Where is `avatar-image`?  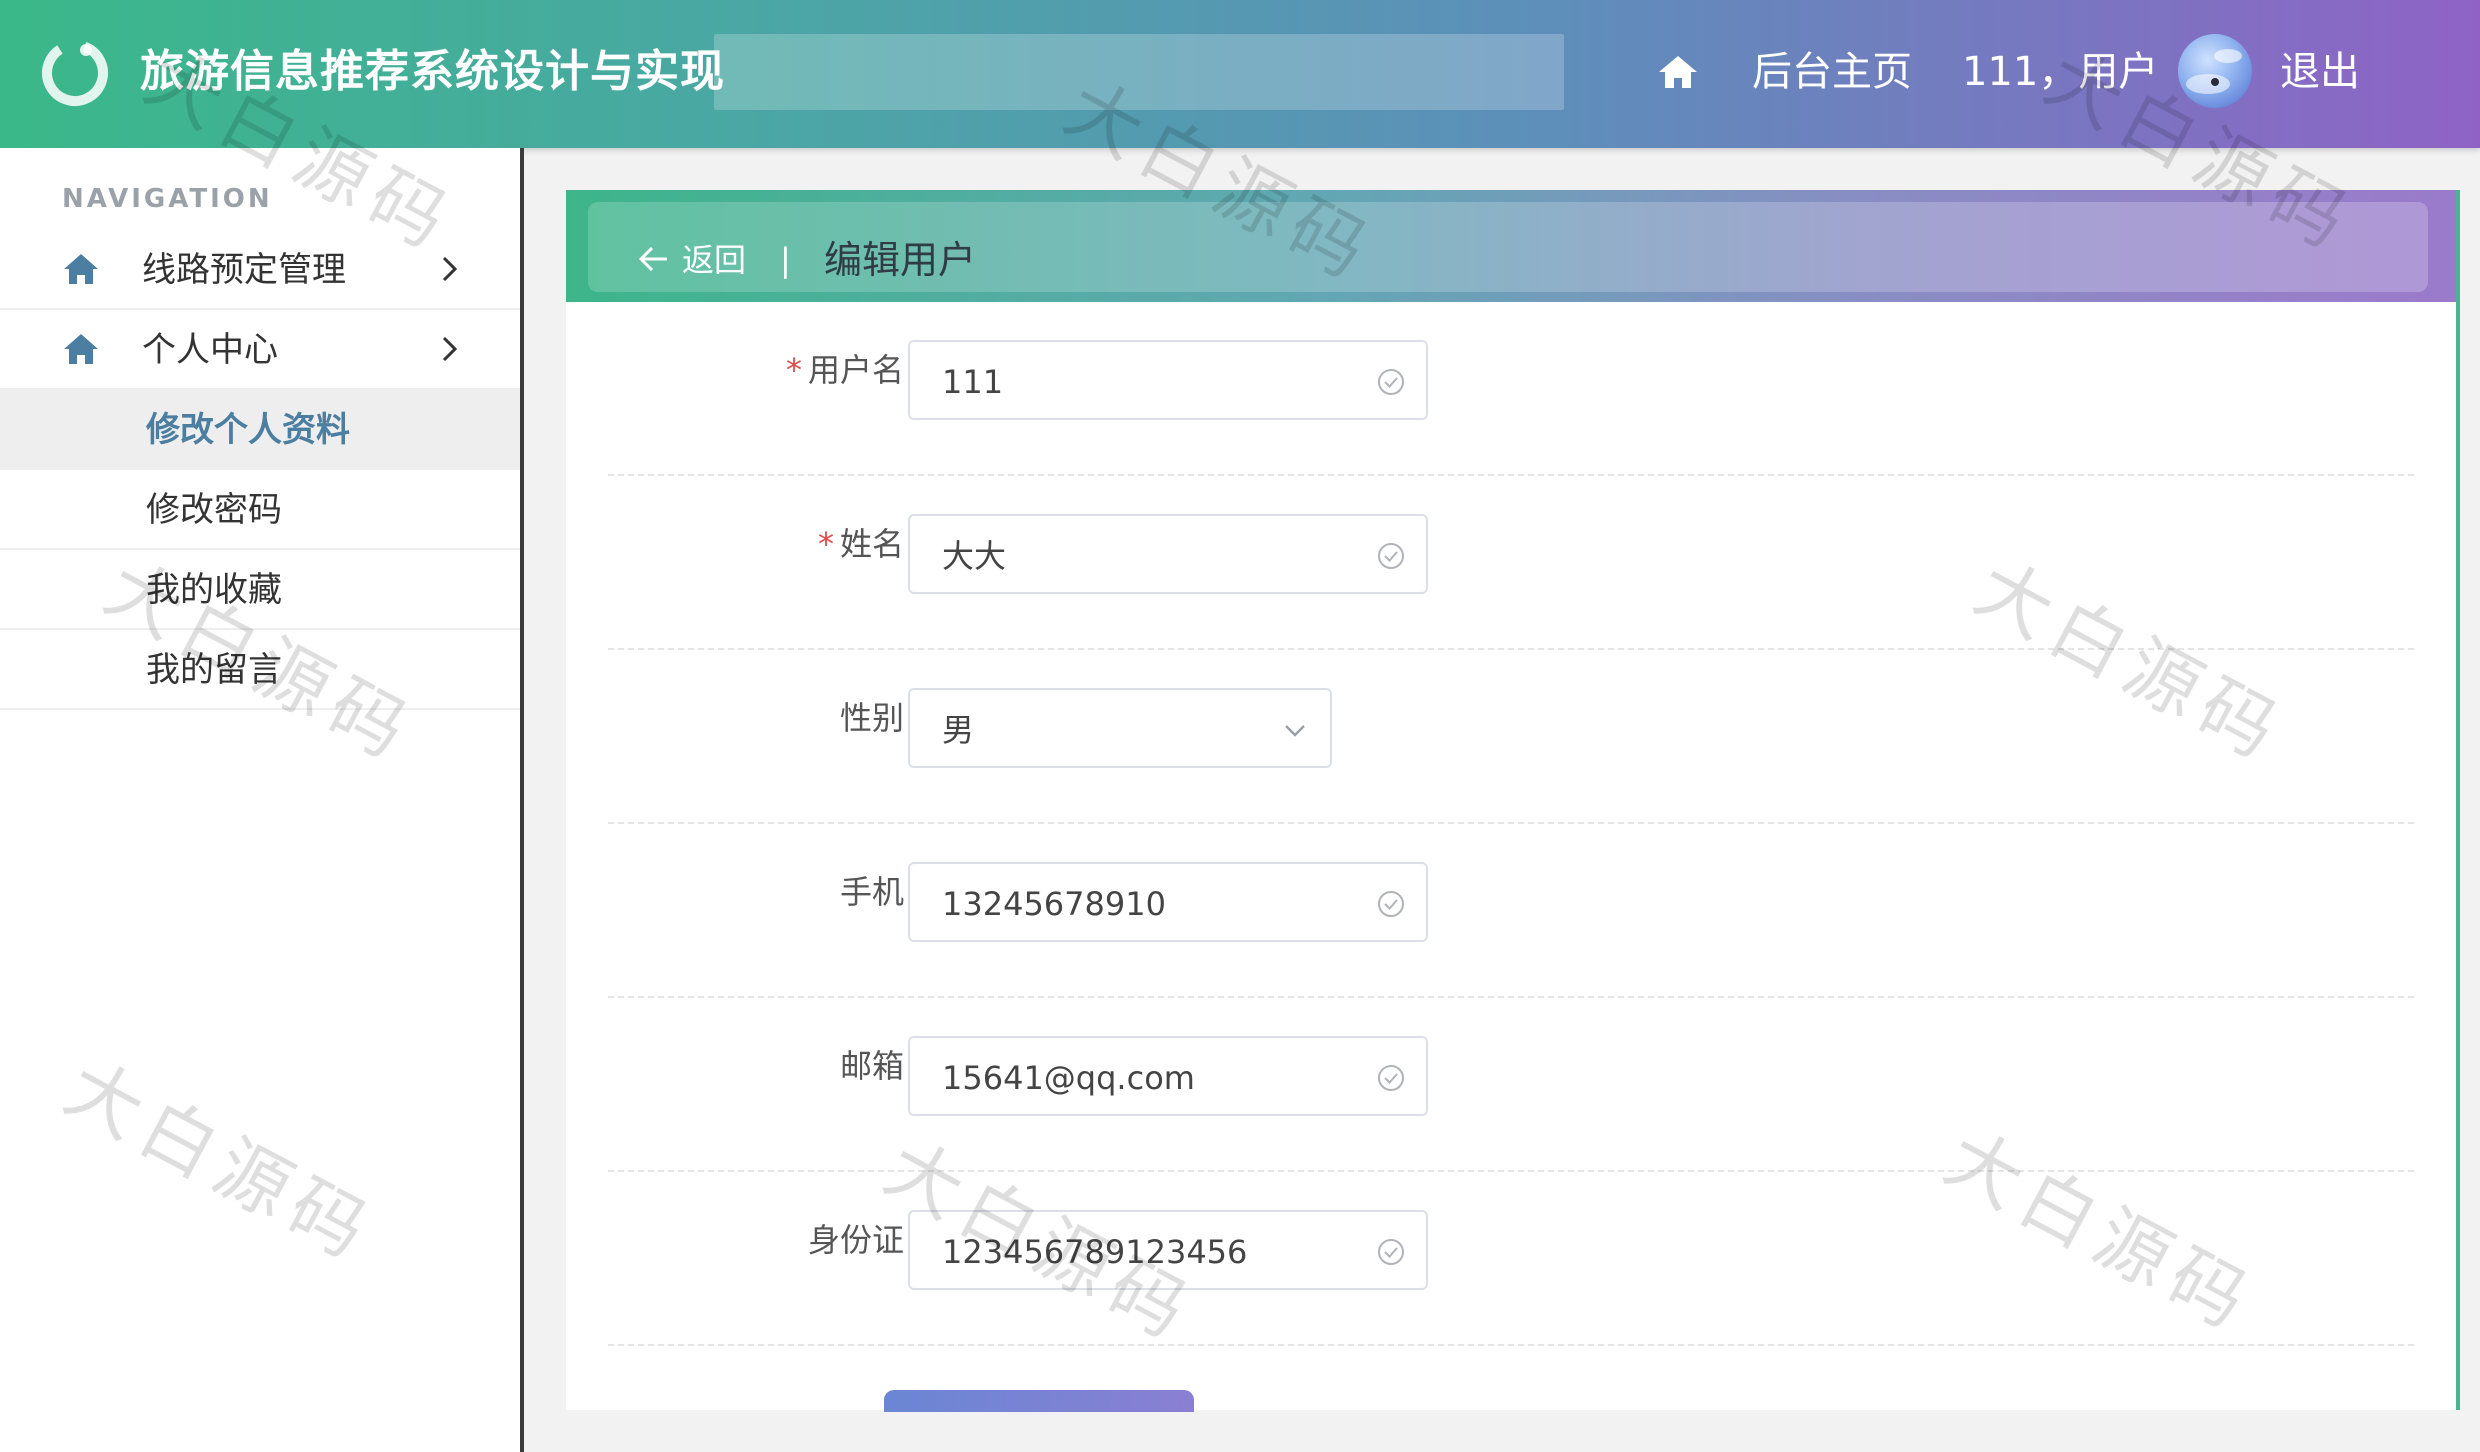
avatar-image is located at coordinates (2214, 71).